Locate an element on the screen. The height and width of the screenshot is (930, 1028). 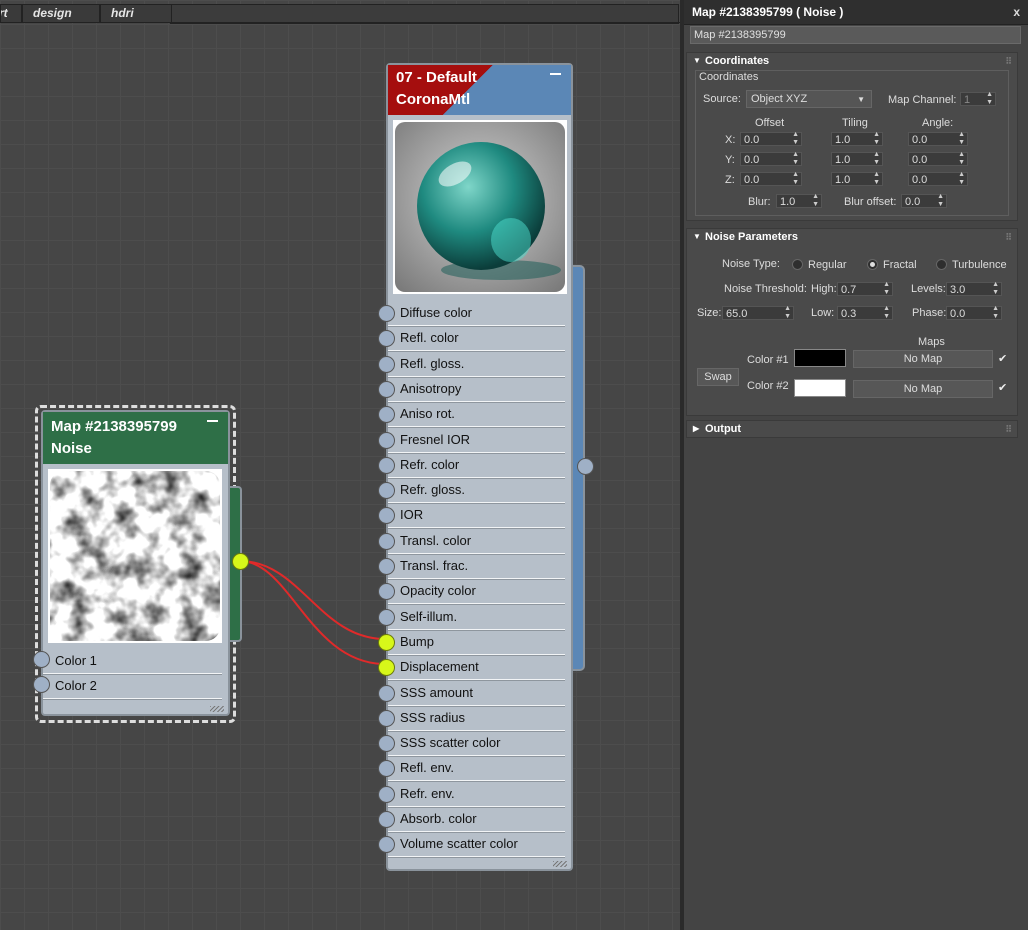
mtl-slot: Refl. gloss. is located at coordinates (476, 364).